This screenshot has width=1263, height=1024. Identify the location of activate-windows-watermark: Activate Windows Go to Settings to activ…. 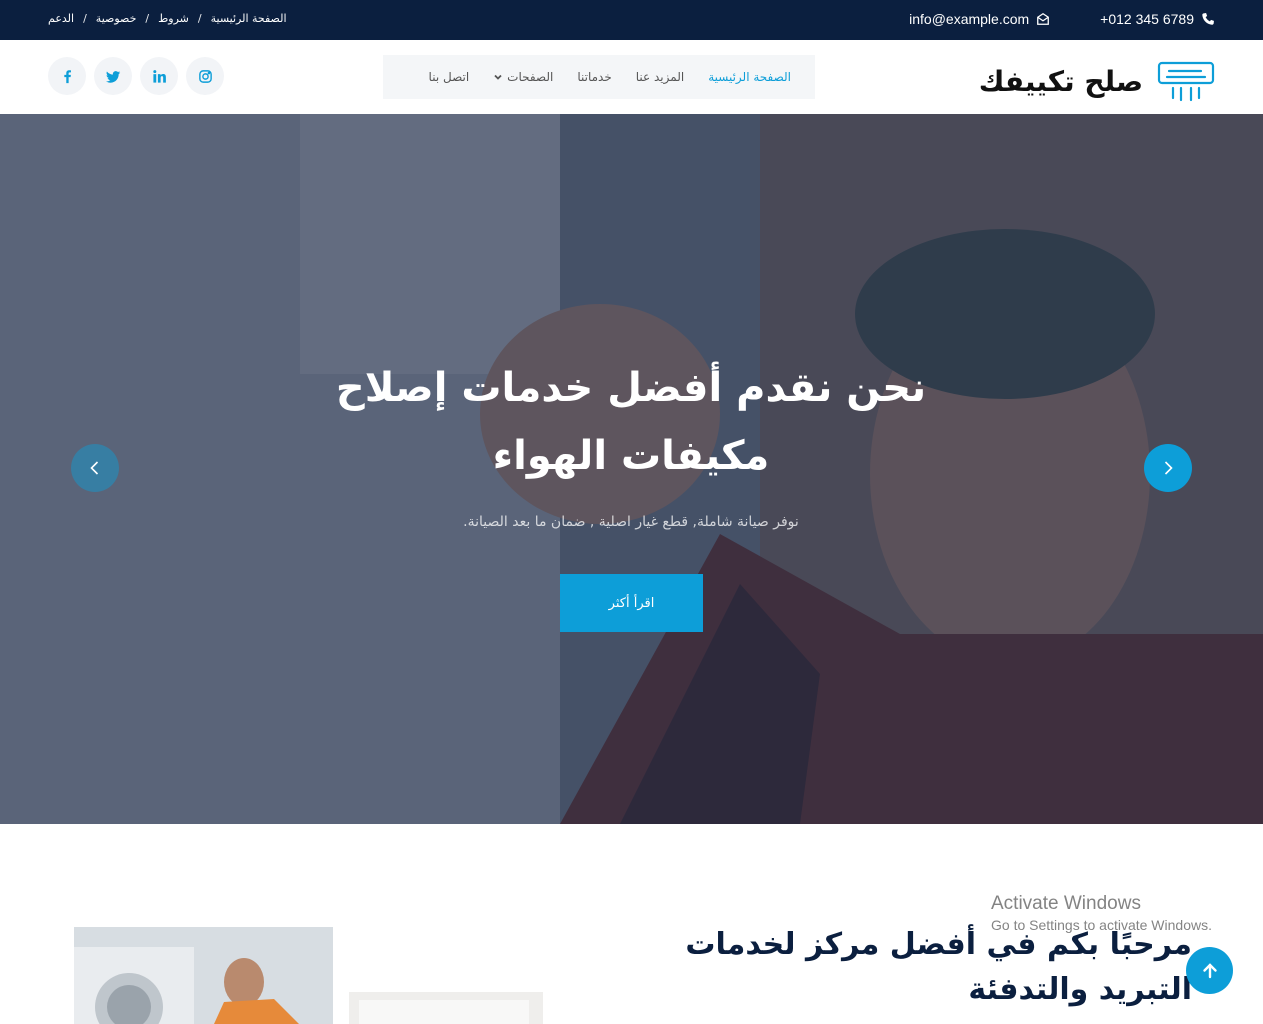
(1101, 913).